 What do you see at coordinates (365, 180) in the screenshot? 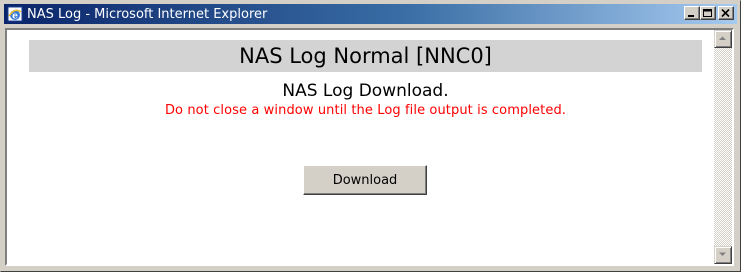
I see `download-button: Download` at bounding box center [365, 180].